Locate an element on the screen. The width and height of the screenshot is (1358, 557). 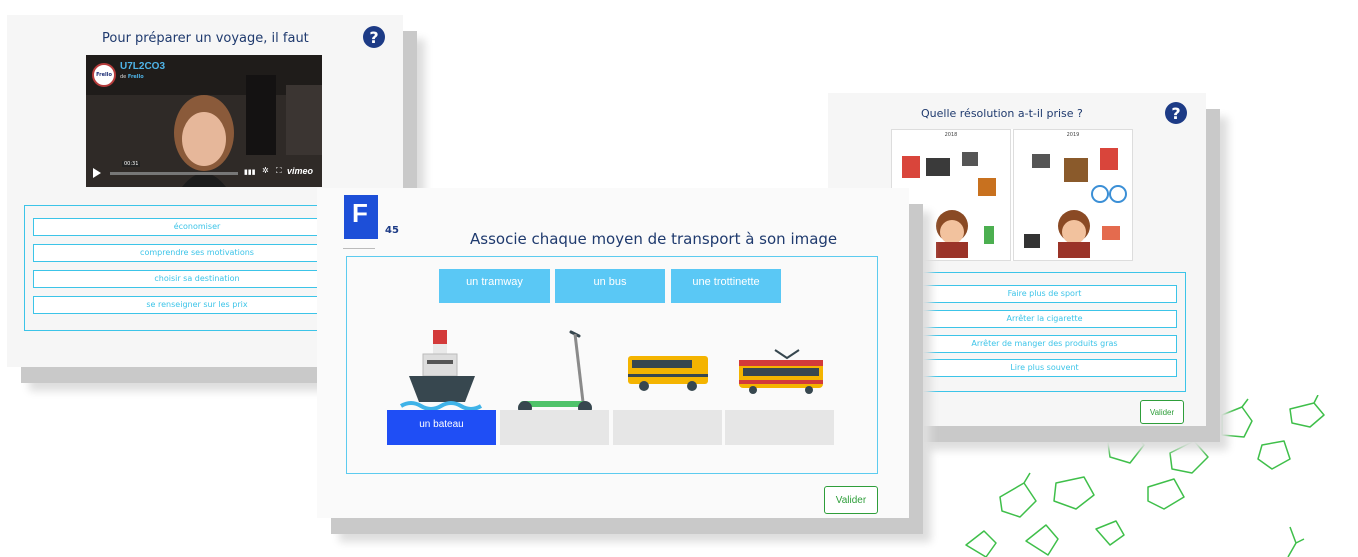
option-3: Arrêter de manger des produits gras is located at coordinates (1044, 344).